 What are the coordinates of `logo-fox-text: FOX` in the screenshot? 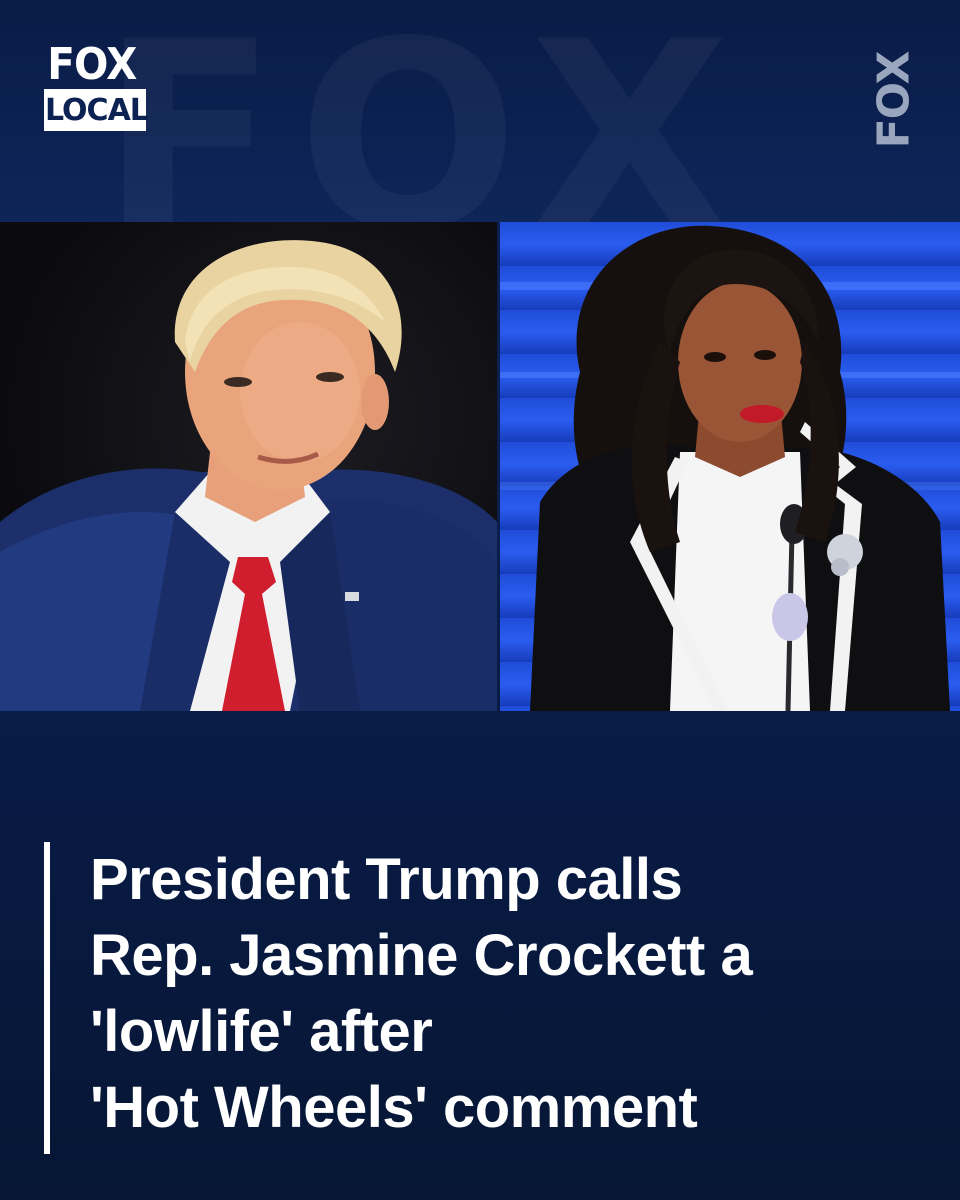 It's located at (92, 64).